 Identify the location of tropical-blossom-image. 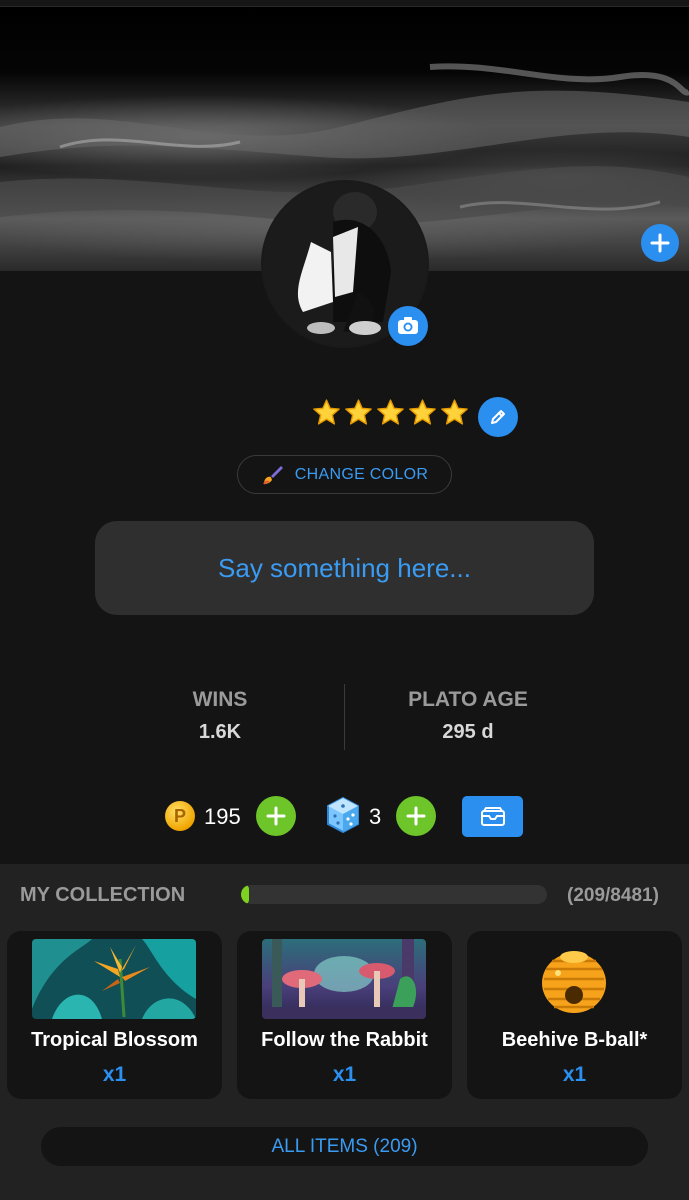
(114, 979).